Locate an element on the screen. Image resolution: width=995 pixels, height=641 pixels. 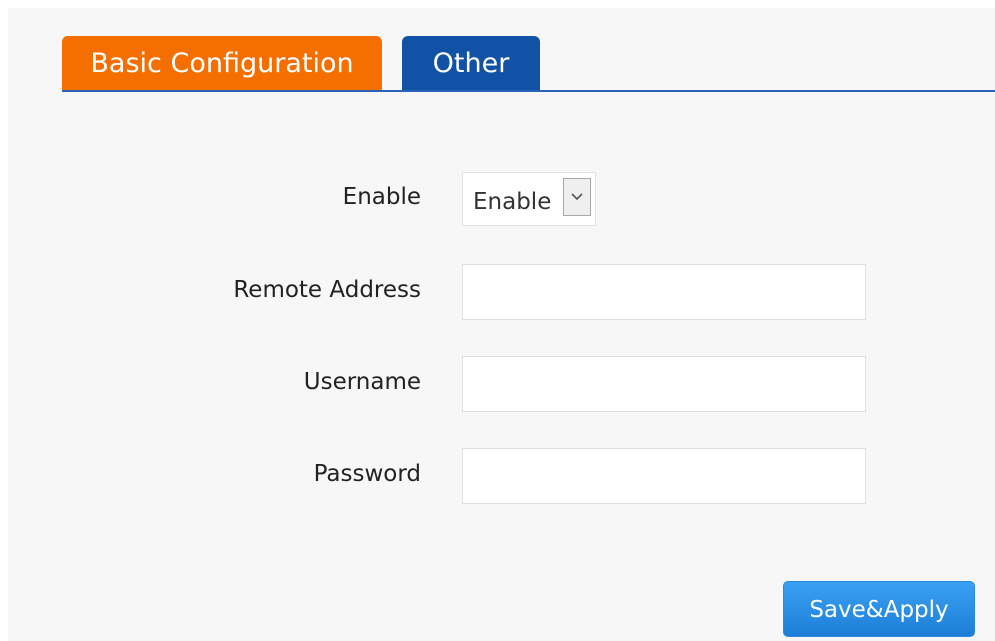
password-input is located at coordinates (664, 476).